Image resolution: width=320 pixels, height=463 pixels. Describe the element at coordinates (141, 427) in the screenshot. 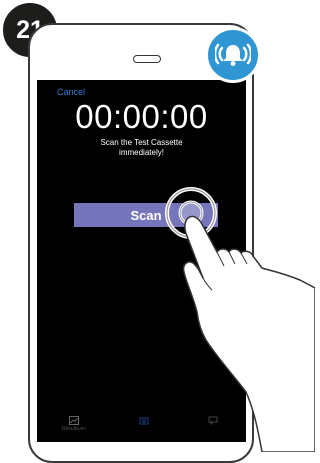

I see `tab-bar: Results-en` at that location.